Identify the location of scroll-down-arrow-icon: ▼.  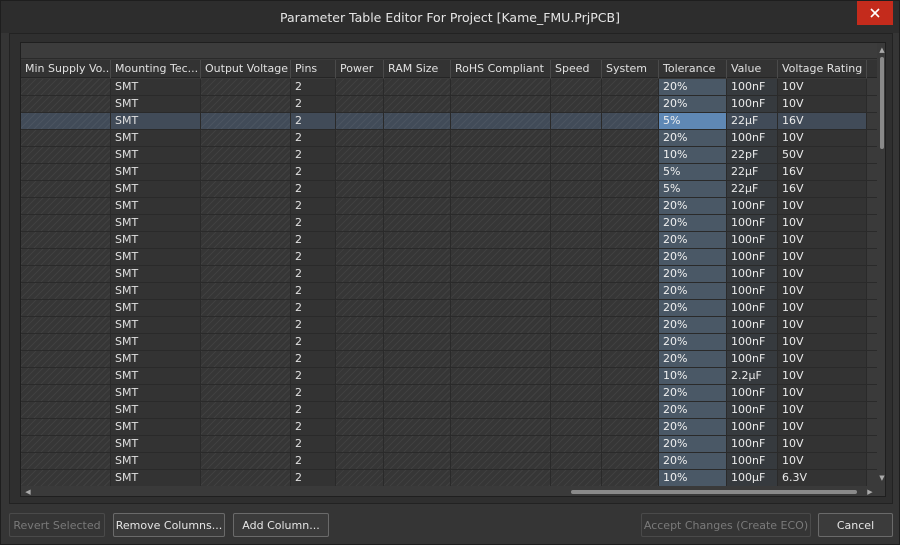
(881, 478).